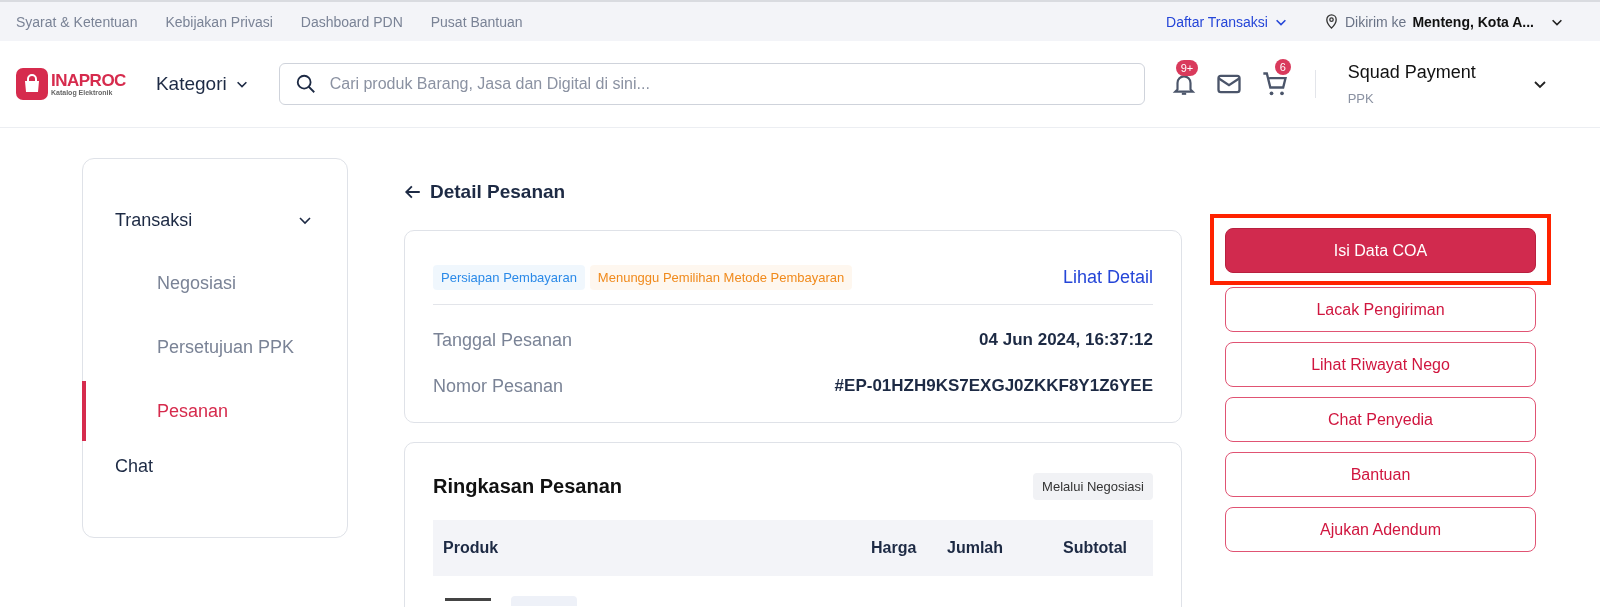  I want to click on page-title: Detail Pesanan, so click(498, 192).